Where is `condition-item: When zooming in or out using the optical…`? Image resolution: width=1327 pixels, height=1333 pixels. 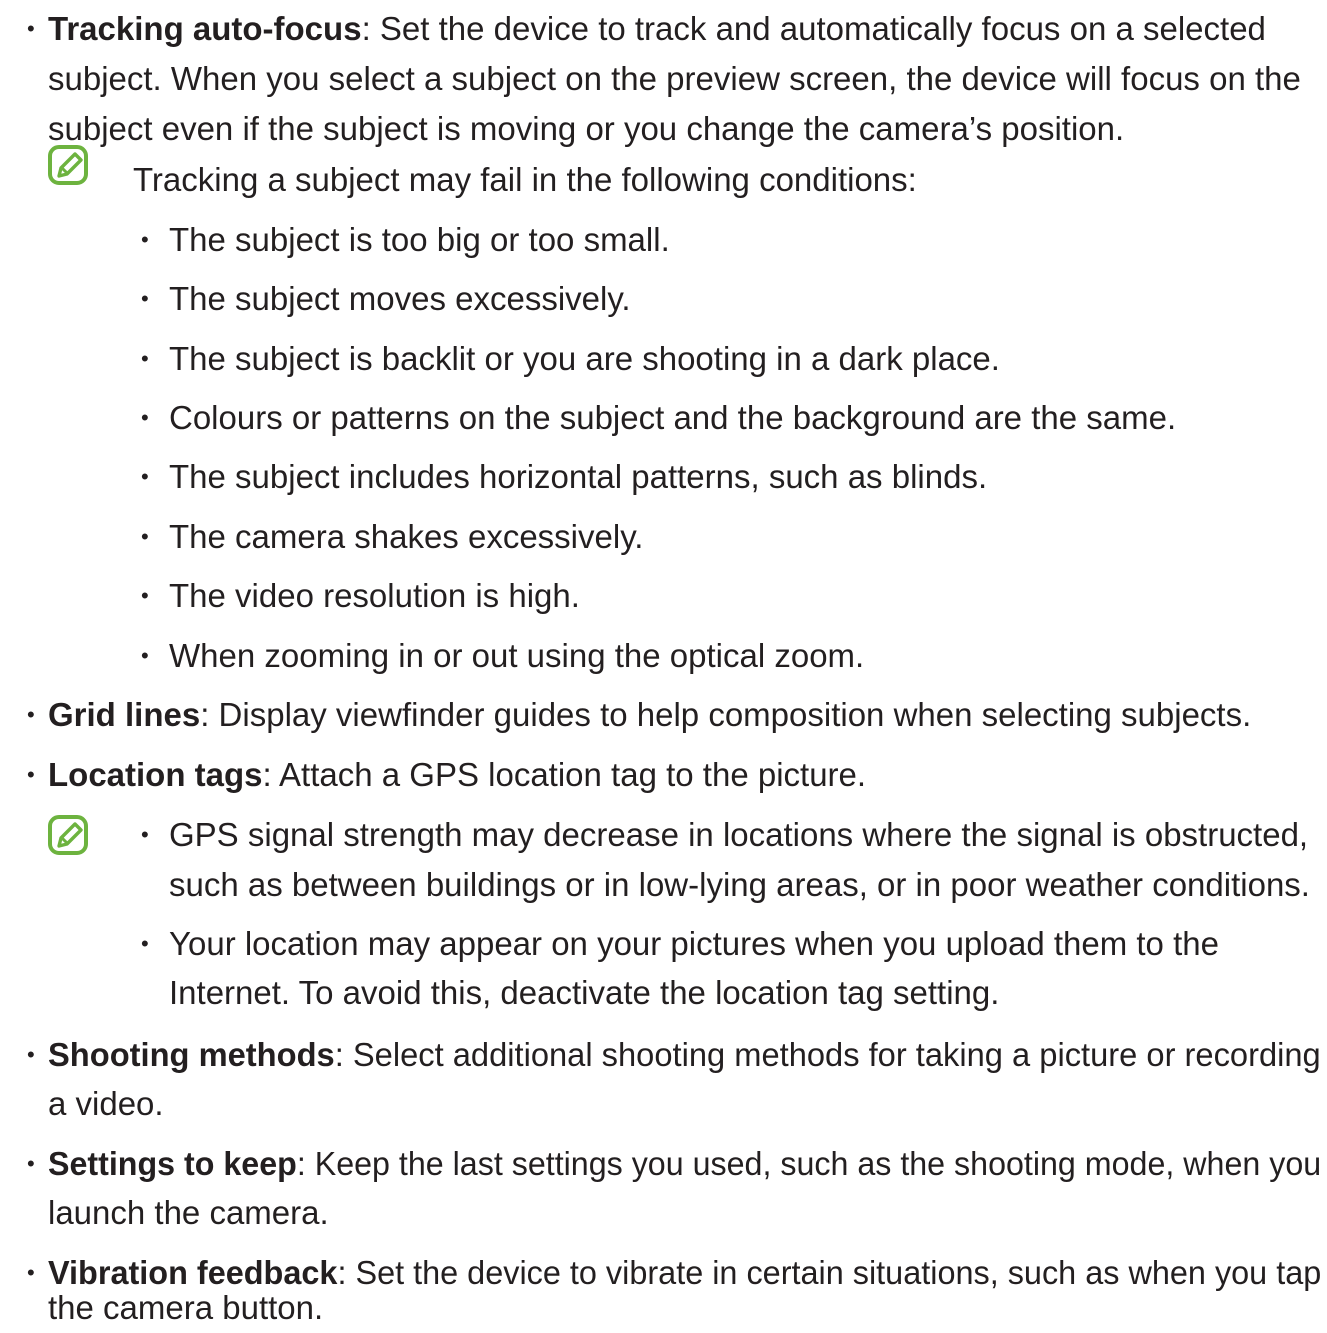 condition-item: When zooming in or out using the optical… is located at coordinates (517, 655).